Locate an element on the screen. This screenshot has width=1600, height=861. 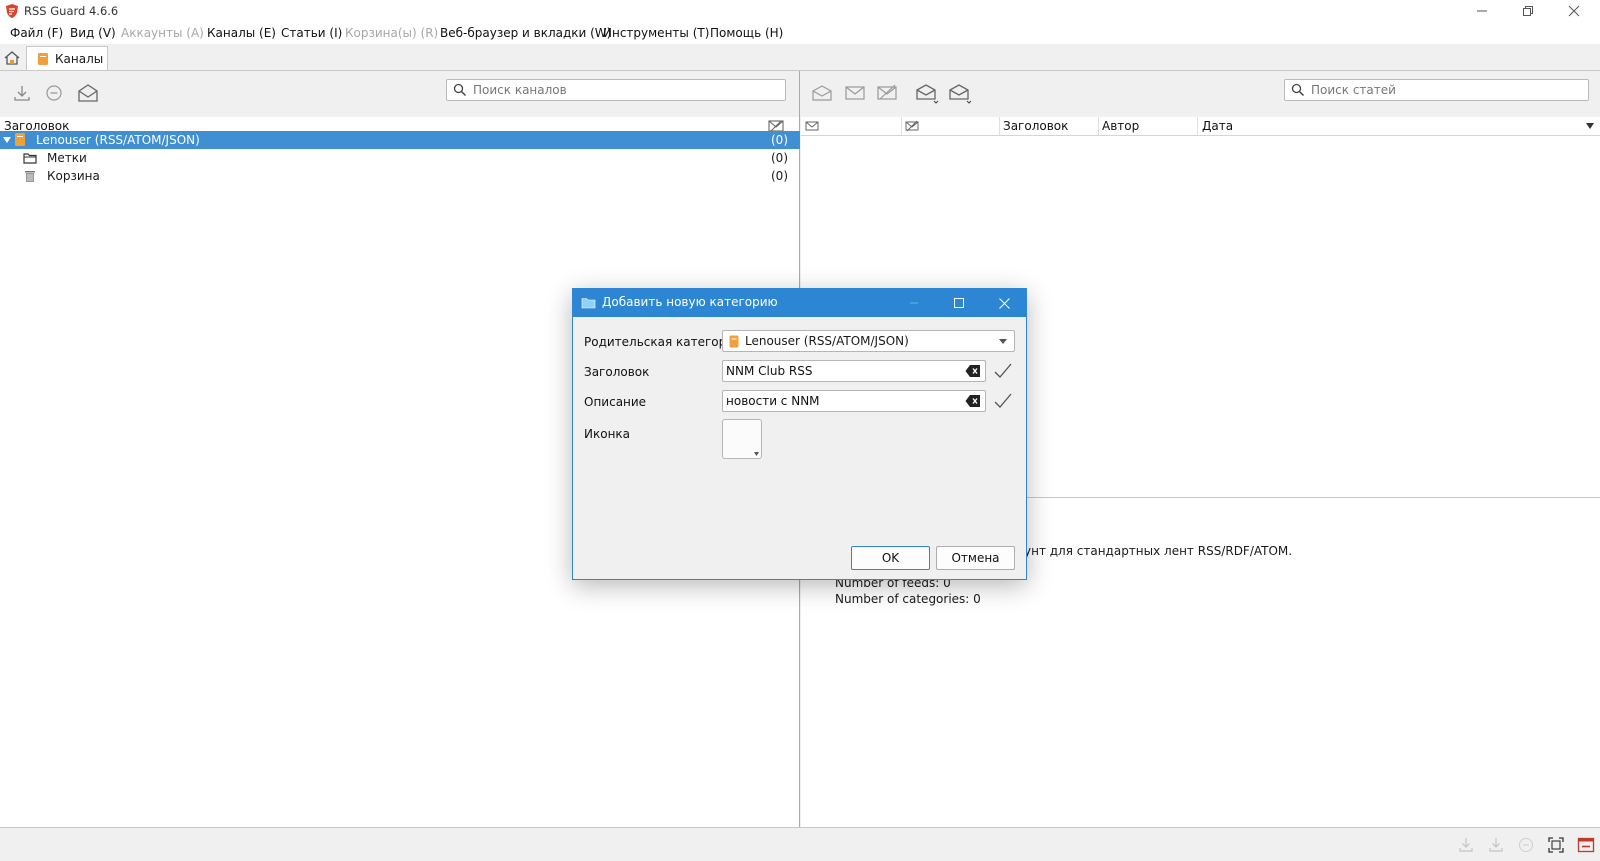
fullscreen-button is located at coordinates (1556, 845).